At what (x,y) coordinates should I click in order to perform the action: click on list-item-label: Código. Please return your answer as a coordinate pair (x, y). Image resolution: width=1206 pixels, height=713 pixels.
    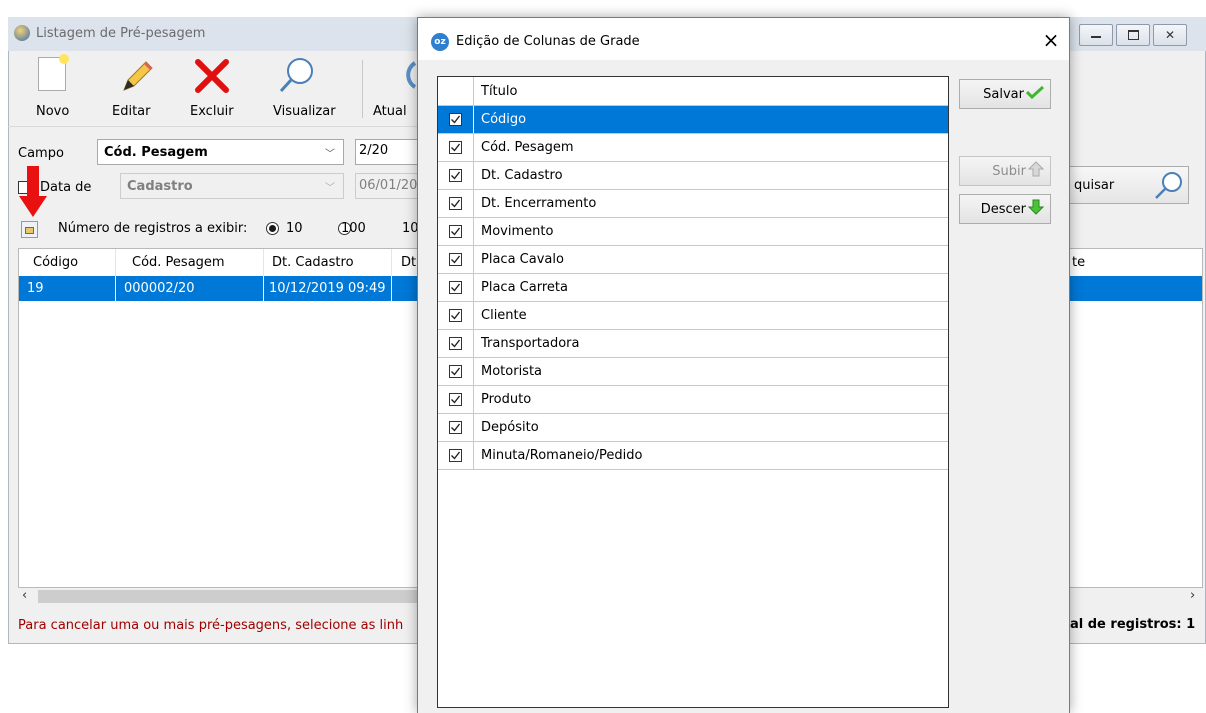
    Looking at the image, I should click on (504, 119).